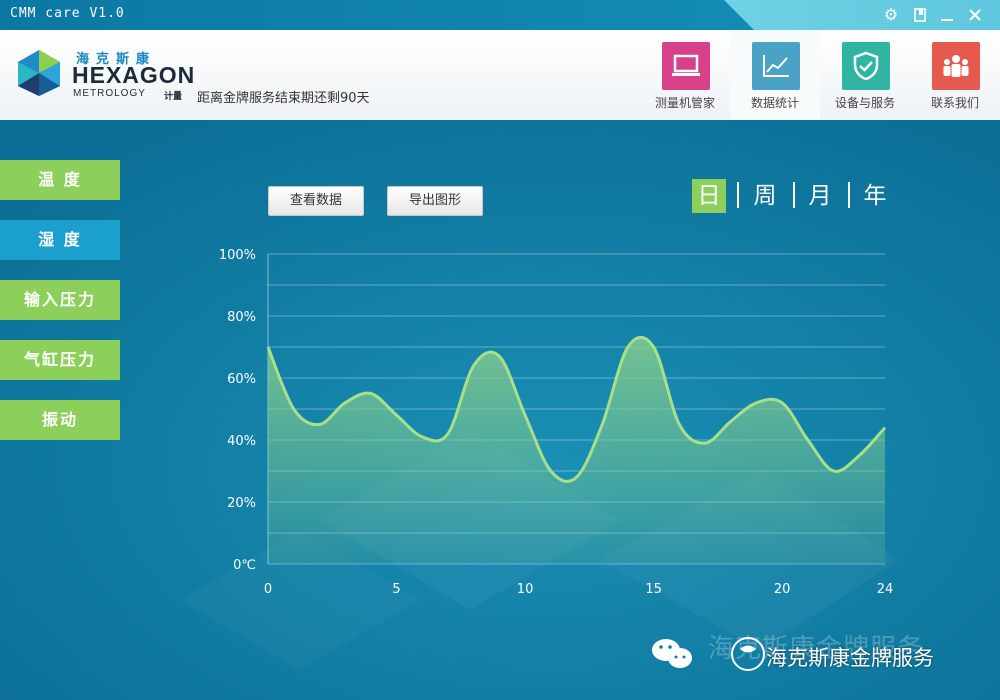 Image resolution: width=1000 pixels, height=700 pixels. I want to click on wechat-icon, so click(708, 654).